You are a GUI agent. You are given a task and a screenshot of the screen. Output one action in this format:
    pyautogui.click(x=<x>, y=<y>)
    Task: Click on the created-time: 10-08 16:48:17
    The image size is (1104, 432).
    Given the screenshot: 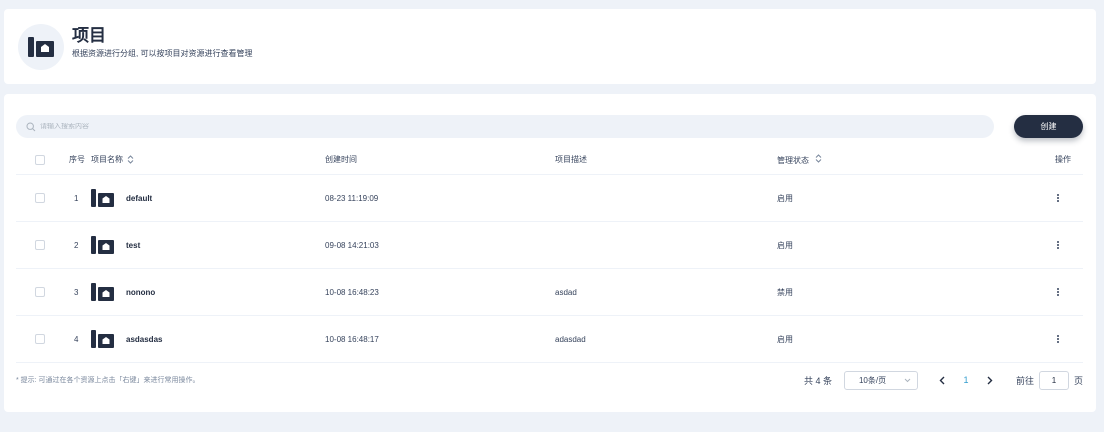 What is the action you would take?
    pyautogui.click(x=352, y=339)
    